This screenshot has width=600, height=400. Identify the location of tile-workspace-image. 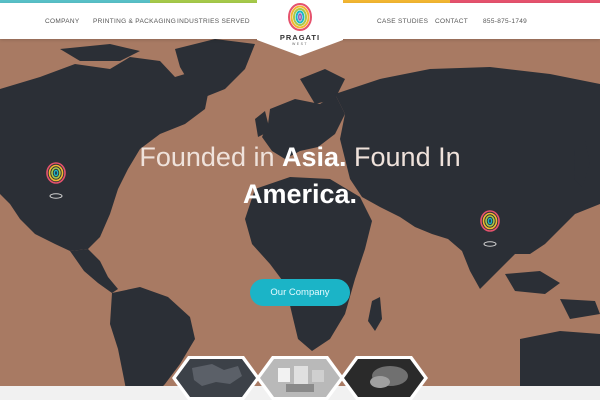
(384, 378).